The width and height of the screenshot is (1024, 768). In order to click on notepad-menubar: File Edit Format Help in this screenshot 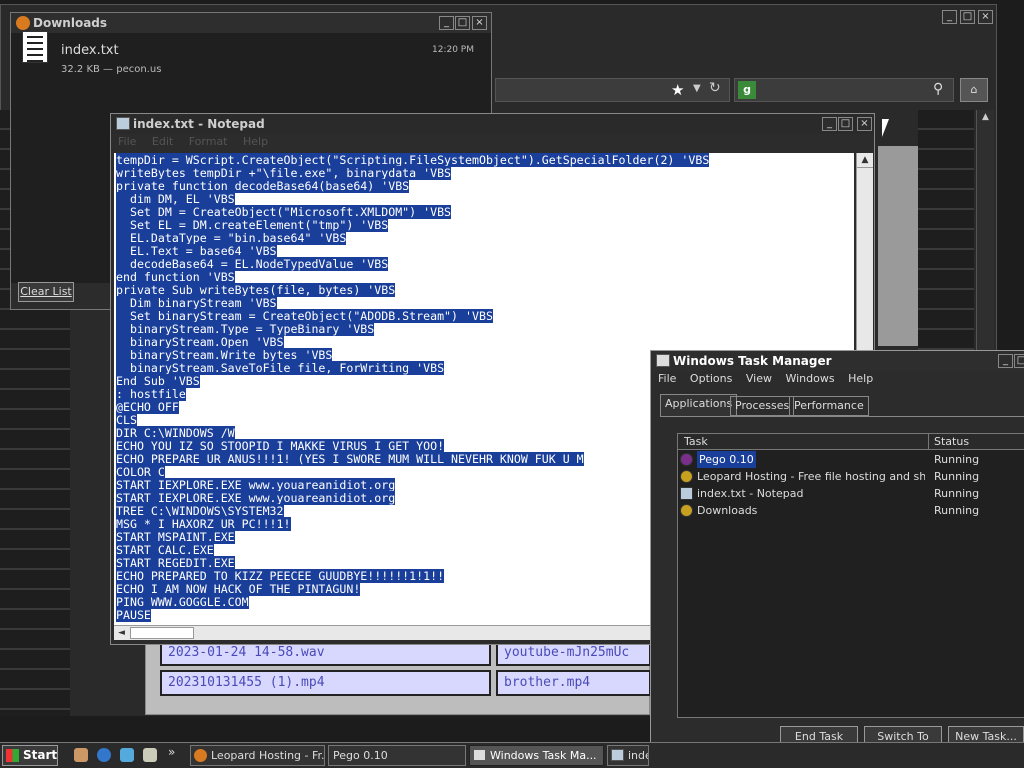, I will do `click(492, 142)`.